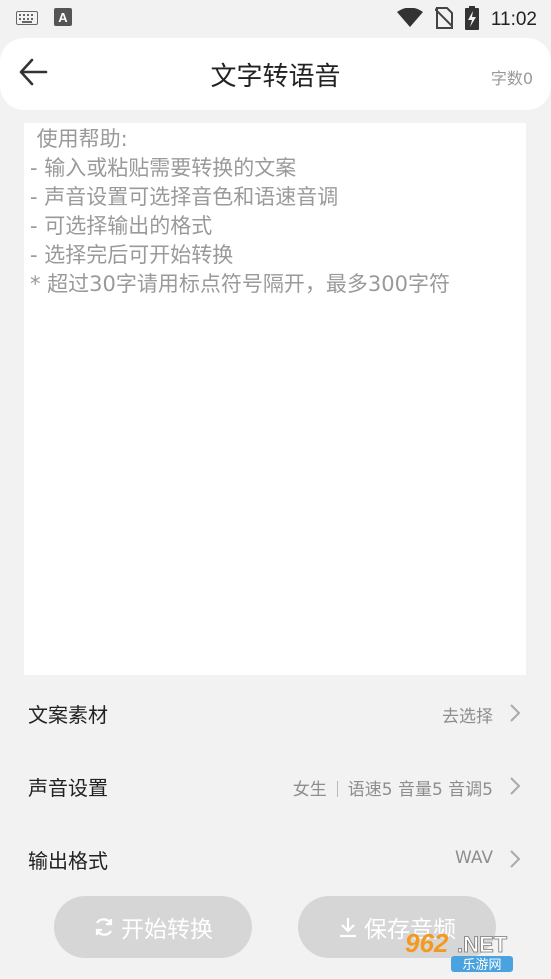 The image size is (551, 979). Describe the element at coordinates (275, 713) in the screenshot. I see `material-row: 文案素材 去选择` at that location.